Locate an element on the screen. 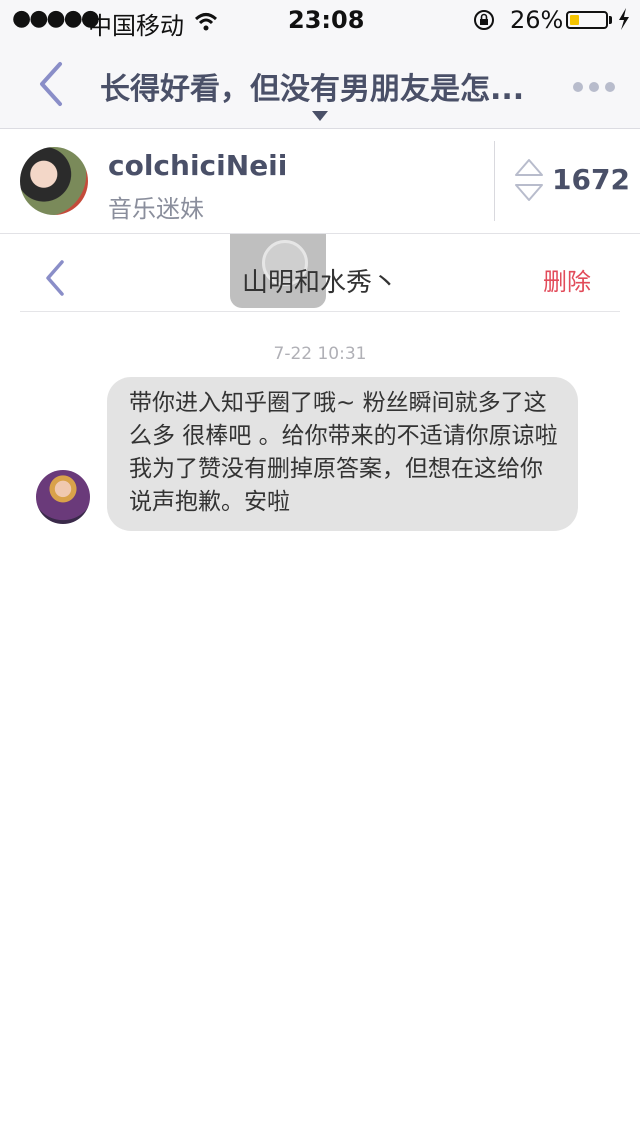 Image resolution: width=640 pixels, height=1136 pixels. back-chevron-icon is located at coordinates (54, 84).